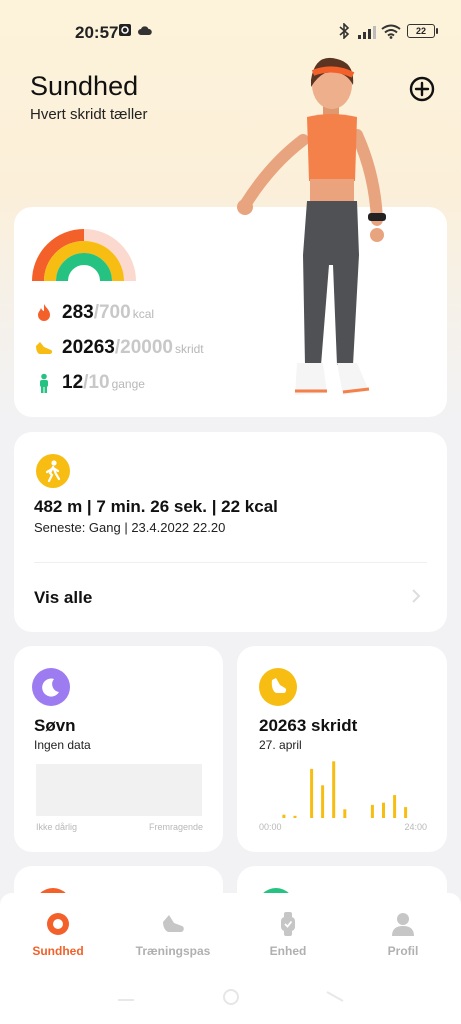  Describe the element at coordinates (58, 924) in the screenshot. I see `health-icon` at that location.